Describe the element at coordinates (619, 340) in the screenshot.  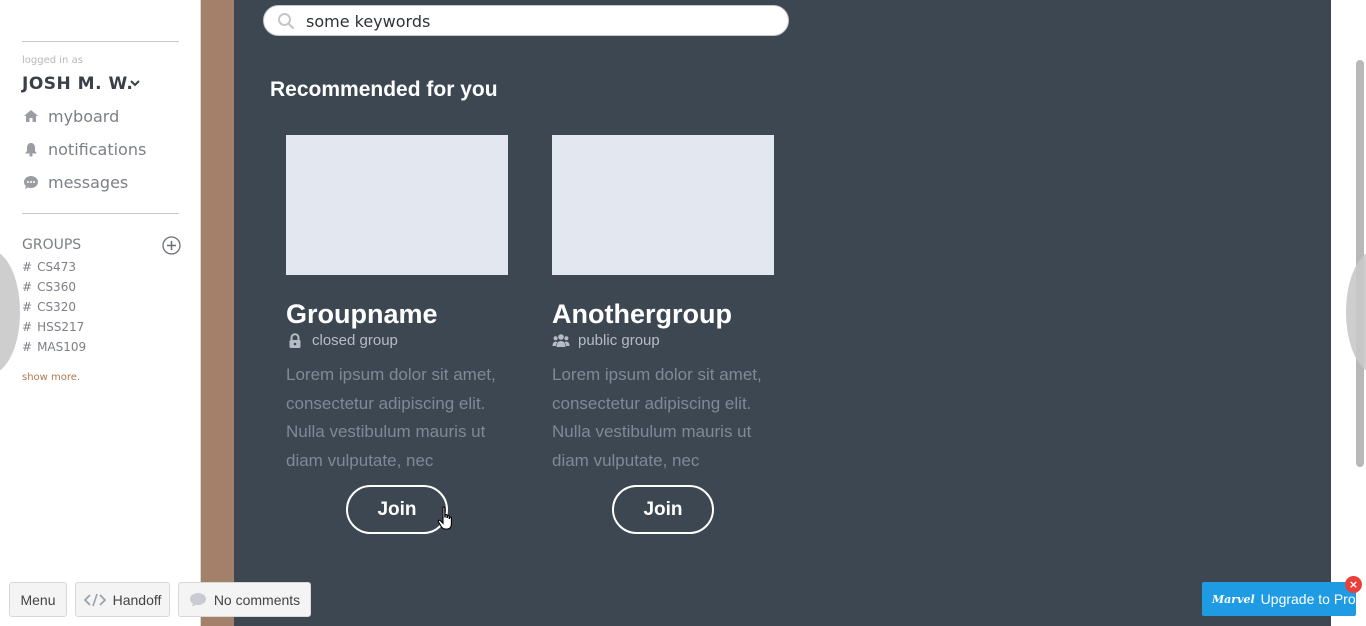
I see `group-type-label: public group` at that location.